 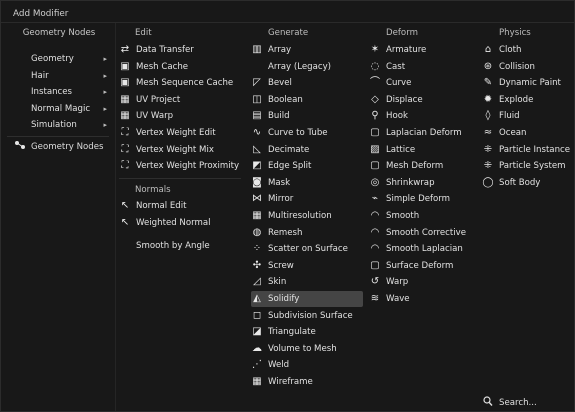 What do you see at coordinates (423, 216) in the screenshot?
I see `deform-item-smooth: ◠ Smooth` at bounding box center [423, 216].